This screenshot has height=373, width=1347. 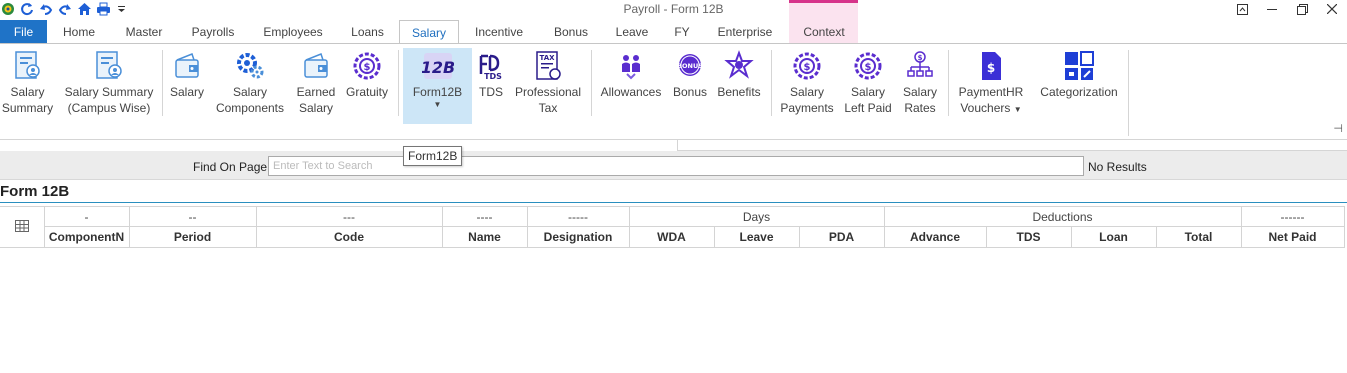 What do you see at coordinates (250, 87) in the screenshot?
I see `salary-components-button: Salary Components` at bounding box center [250, 87].